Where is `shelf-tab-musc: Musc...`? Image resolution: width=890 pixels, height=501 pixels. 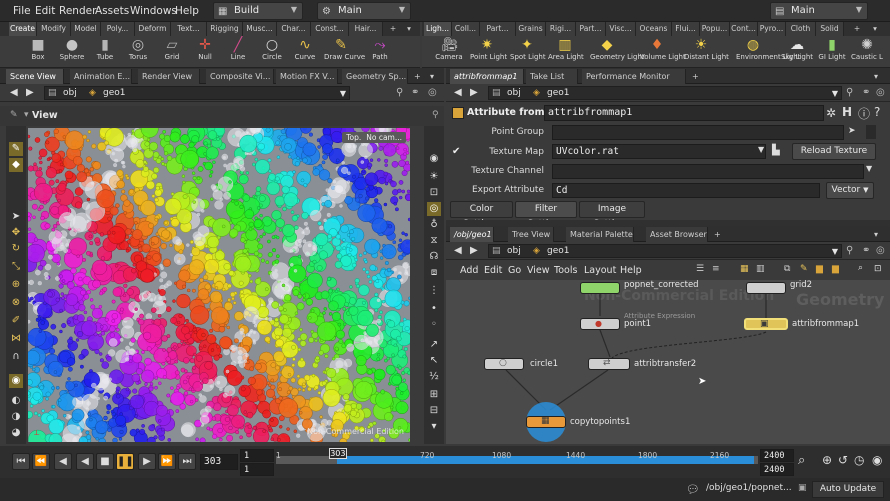 shelf-tab-musc: Musc... is located at coordinates (260, 29).